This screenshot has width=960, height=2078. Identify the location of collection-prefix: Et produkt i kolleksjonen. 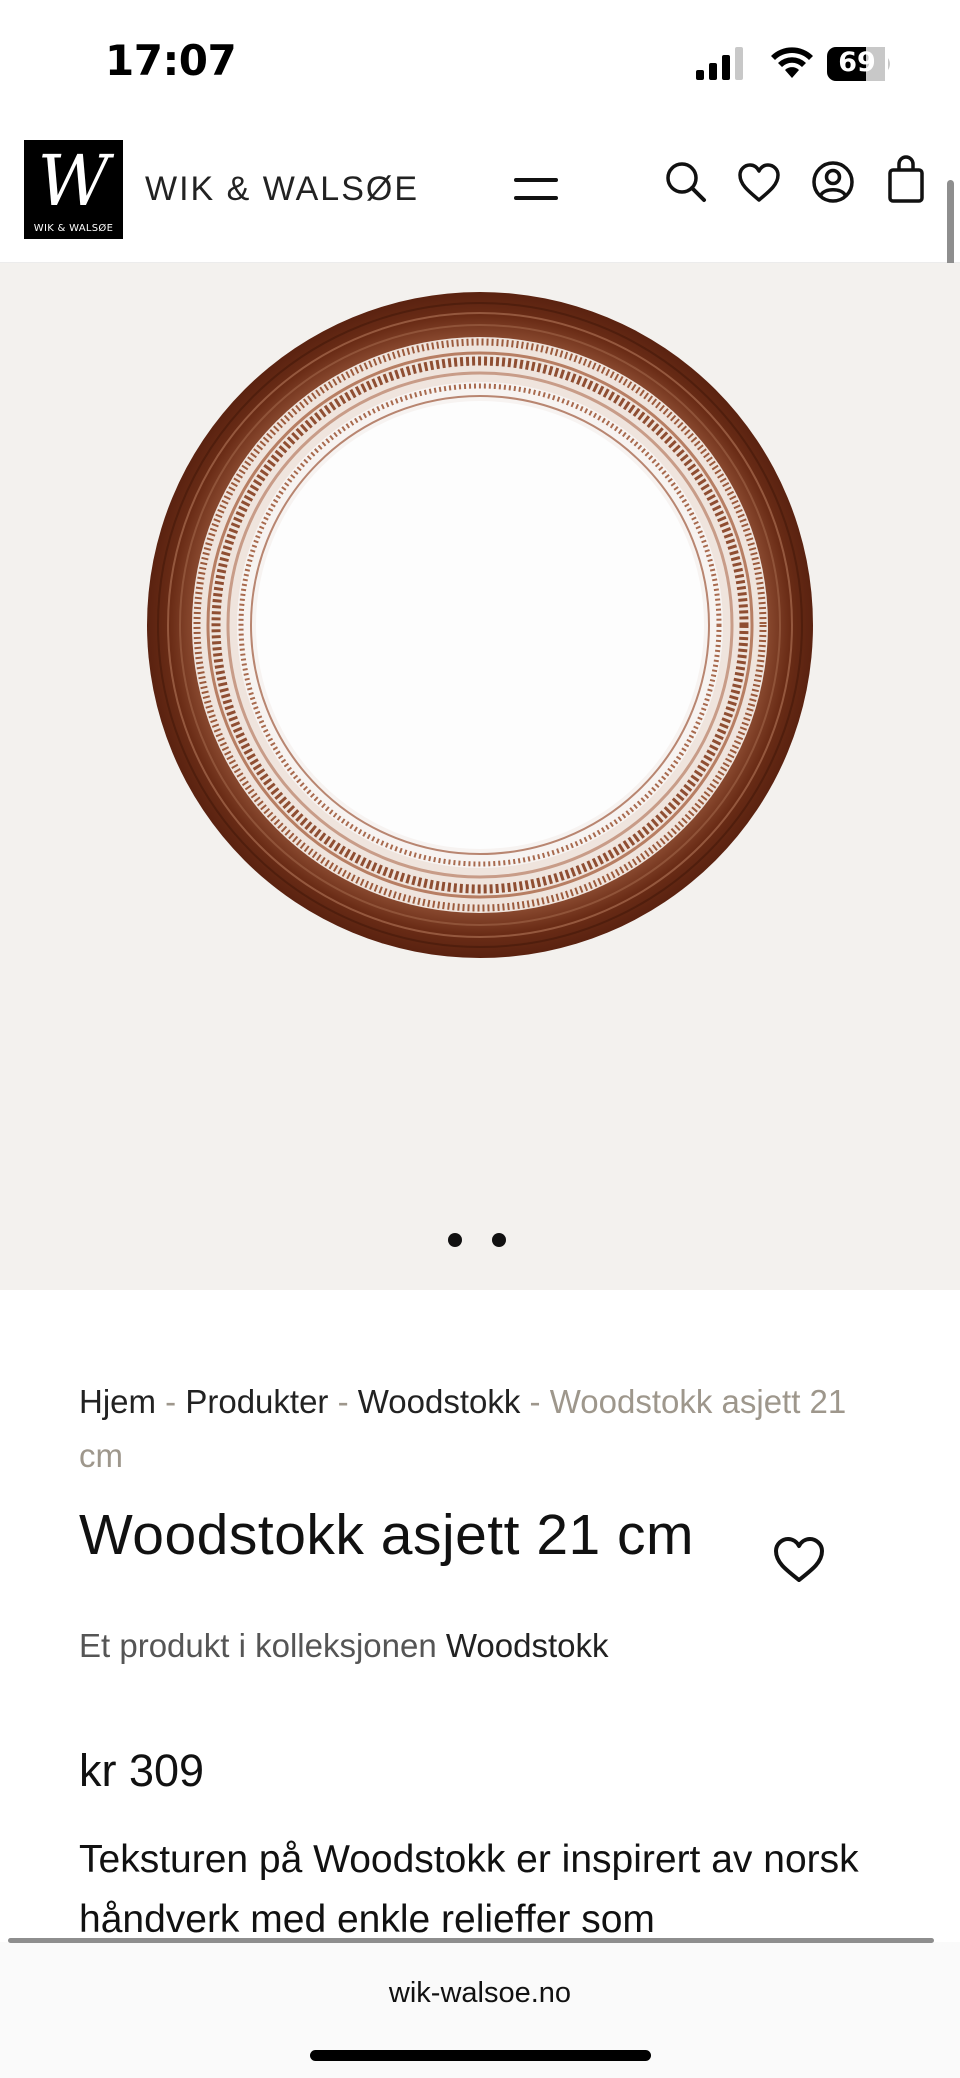
(258, 1645).